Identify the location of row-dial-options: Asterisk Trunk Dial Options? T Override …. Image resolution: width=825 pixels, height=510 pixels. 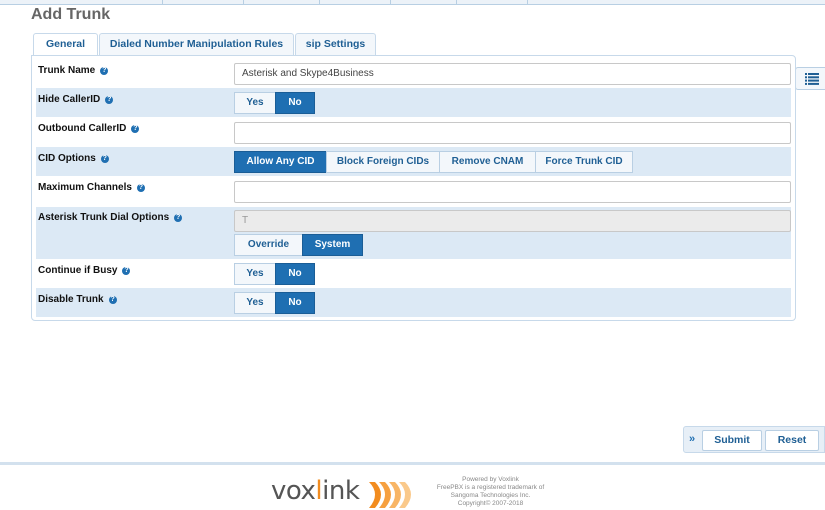
(413, 233).